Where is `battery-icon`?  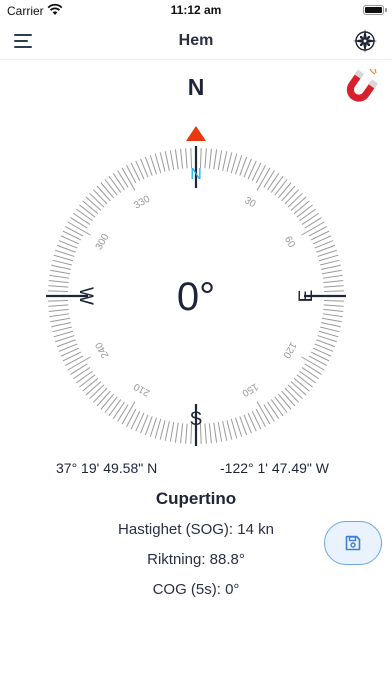 battery-icon is located at coordinates (373, 10).